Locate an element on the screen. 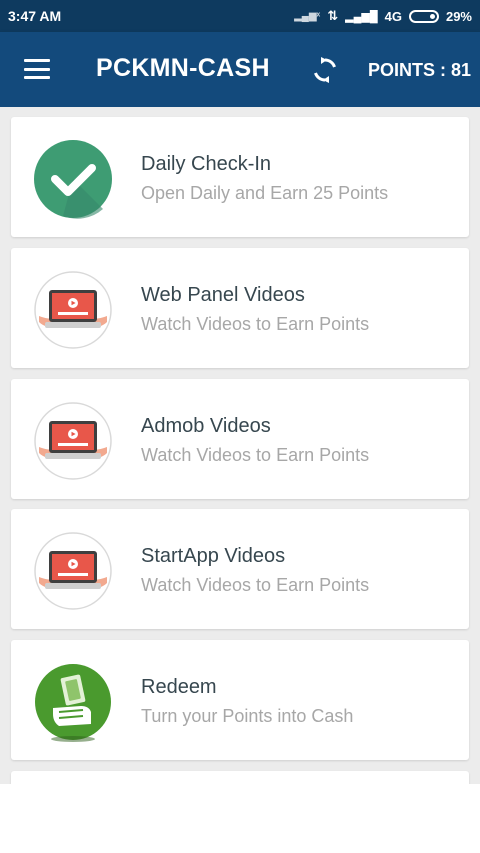  battery-icon is located at coordinates (423, 16).